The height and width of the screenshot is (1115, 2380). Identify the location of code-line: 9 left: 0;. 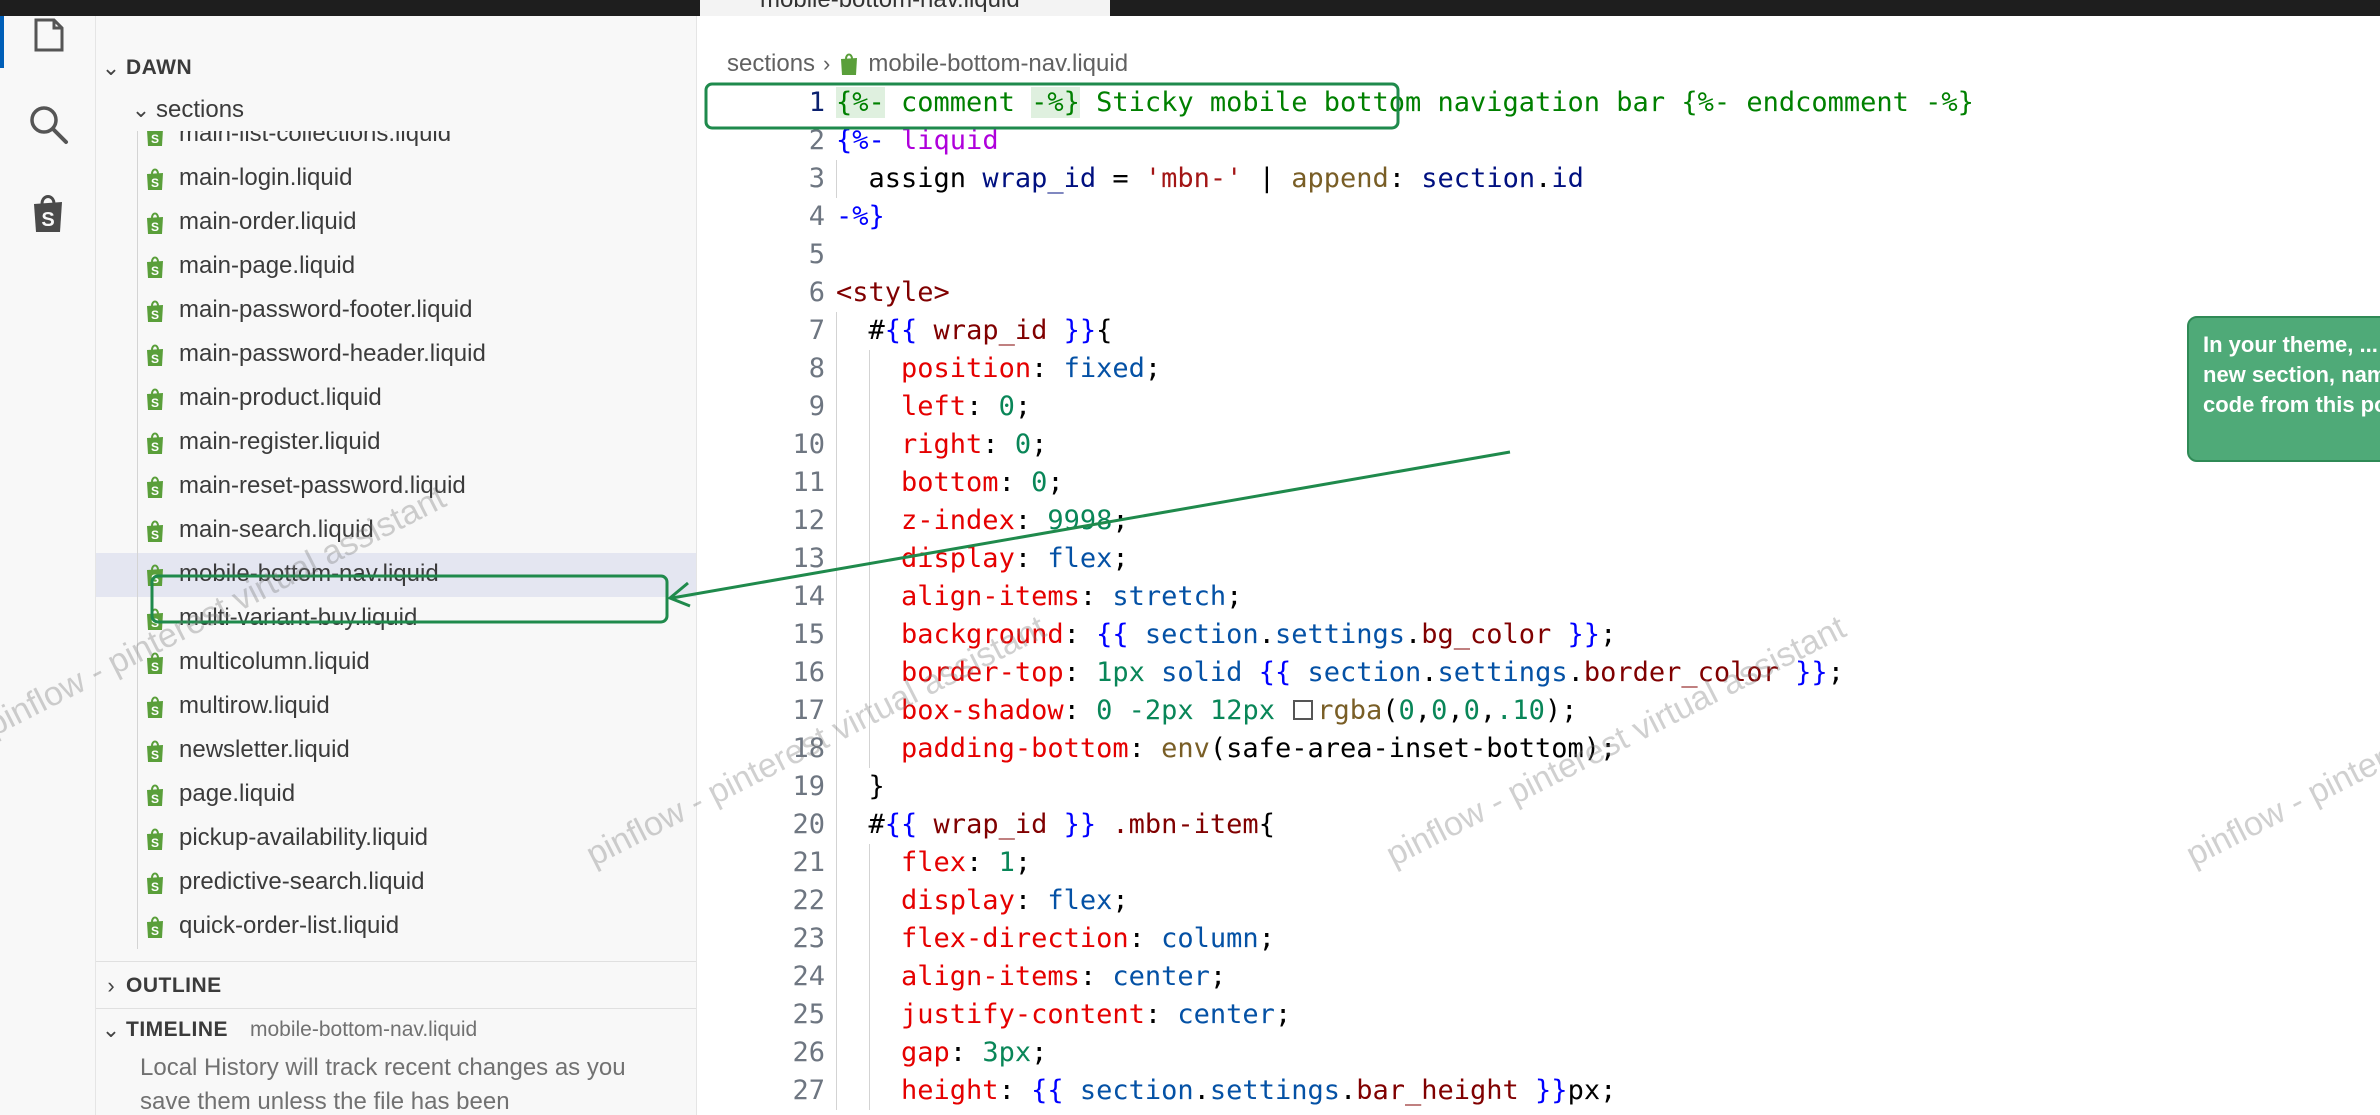
(1538, 407).